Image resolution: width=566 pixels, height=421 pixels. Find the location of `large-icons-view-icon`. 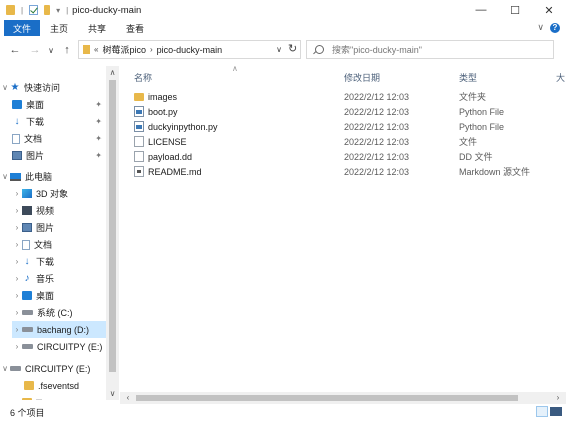

large-icons-view-icon is located at coordinates (556, 411).